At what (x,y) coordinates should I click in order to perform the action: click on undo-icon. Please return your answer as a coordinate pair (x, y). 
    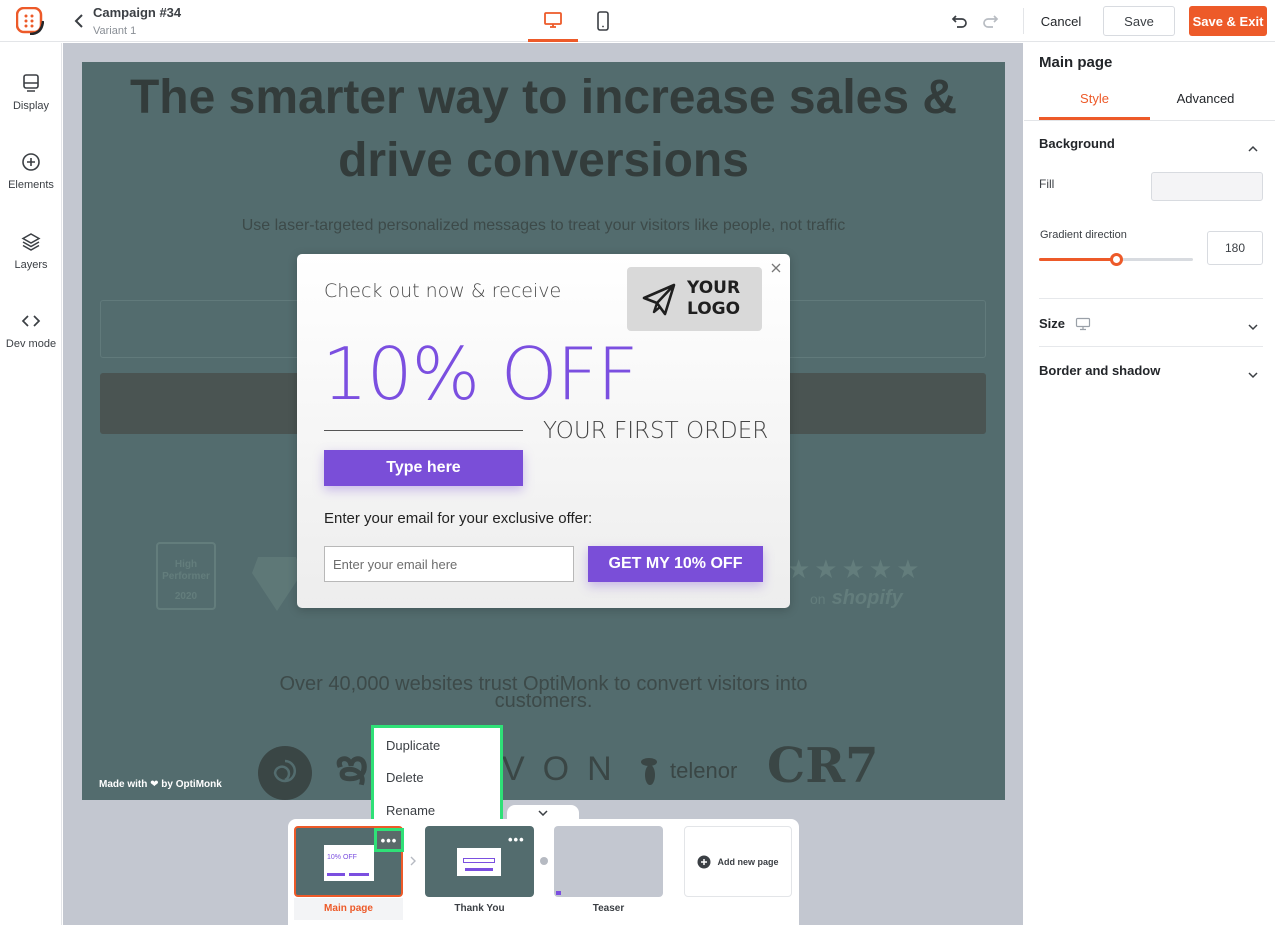
    Looking at the image, I should click on (960, 21).